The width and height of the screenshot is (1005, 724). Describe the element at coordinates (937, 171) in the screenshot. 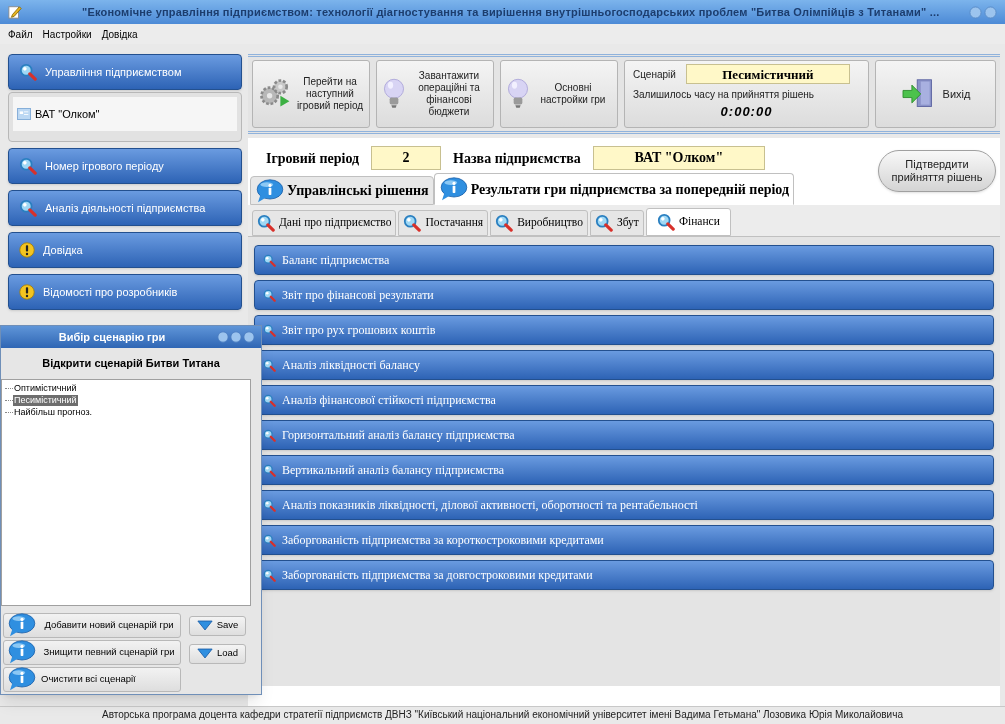

I see `confirm-button: Підтвердити прийняття рішень` at that location.